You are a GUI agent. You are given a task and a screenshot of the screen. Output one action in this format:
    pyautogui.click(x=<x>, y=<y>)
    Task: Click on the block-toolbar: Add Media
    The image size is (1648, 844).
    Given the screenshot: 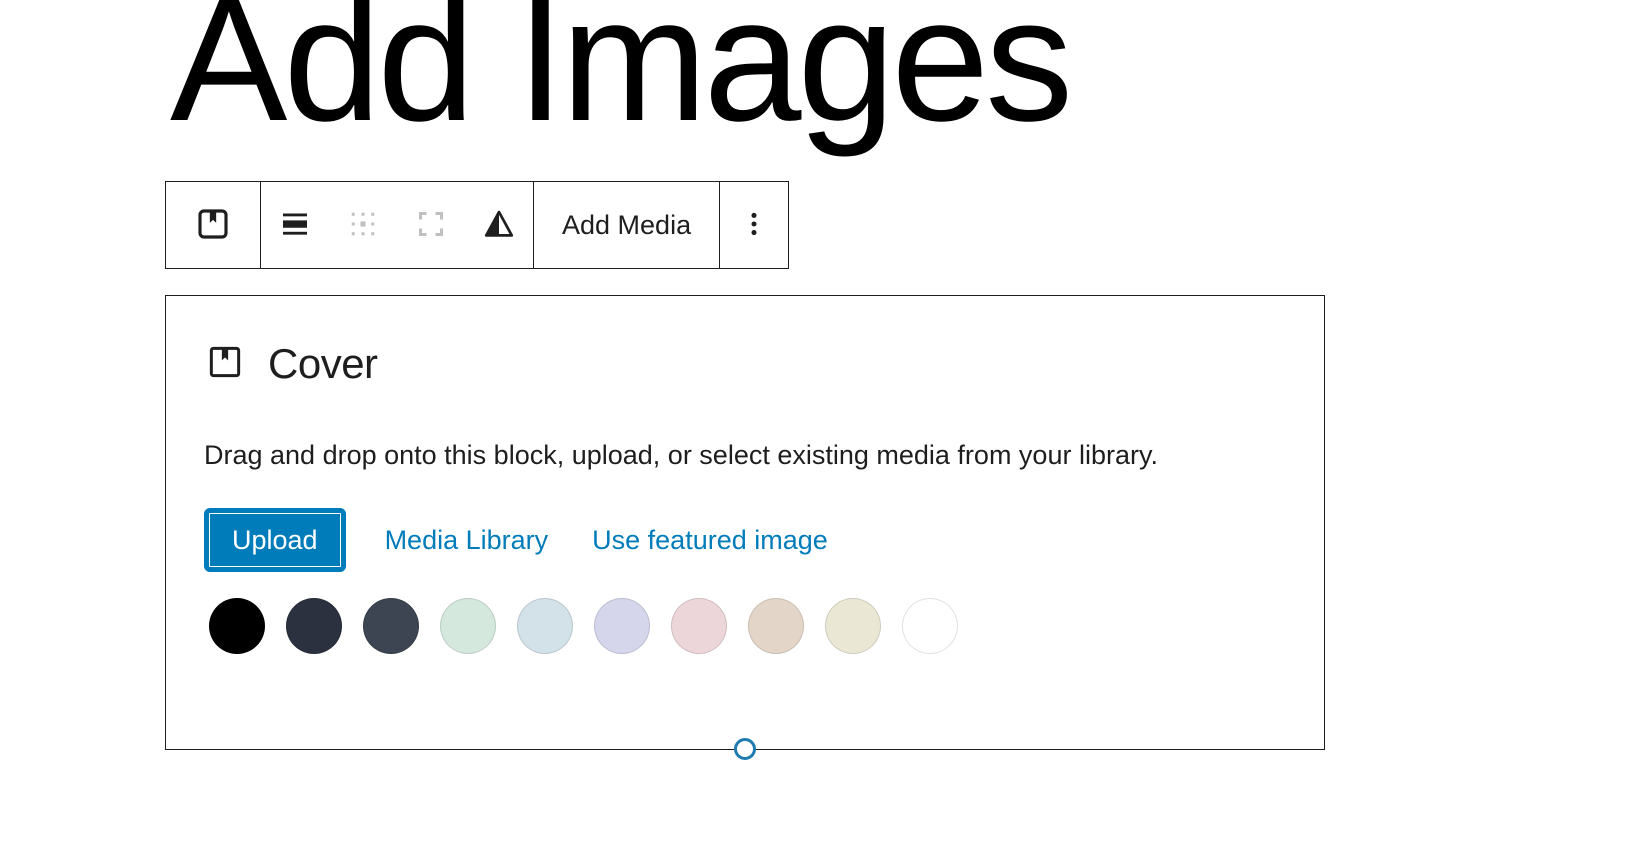 What is the action you would take?
    pyautogui.click(x=477, y=225)
    